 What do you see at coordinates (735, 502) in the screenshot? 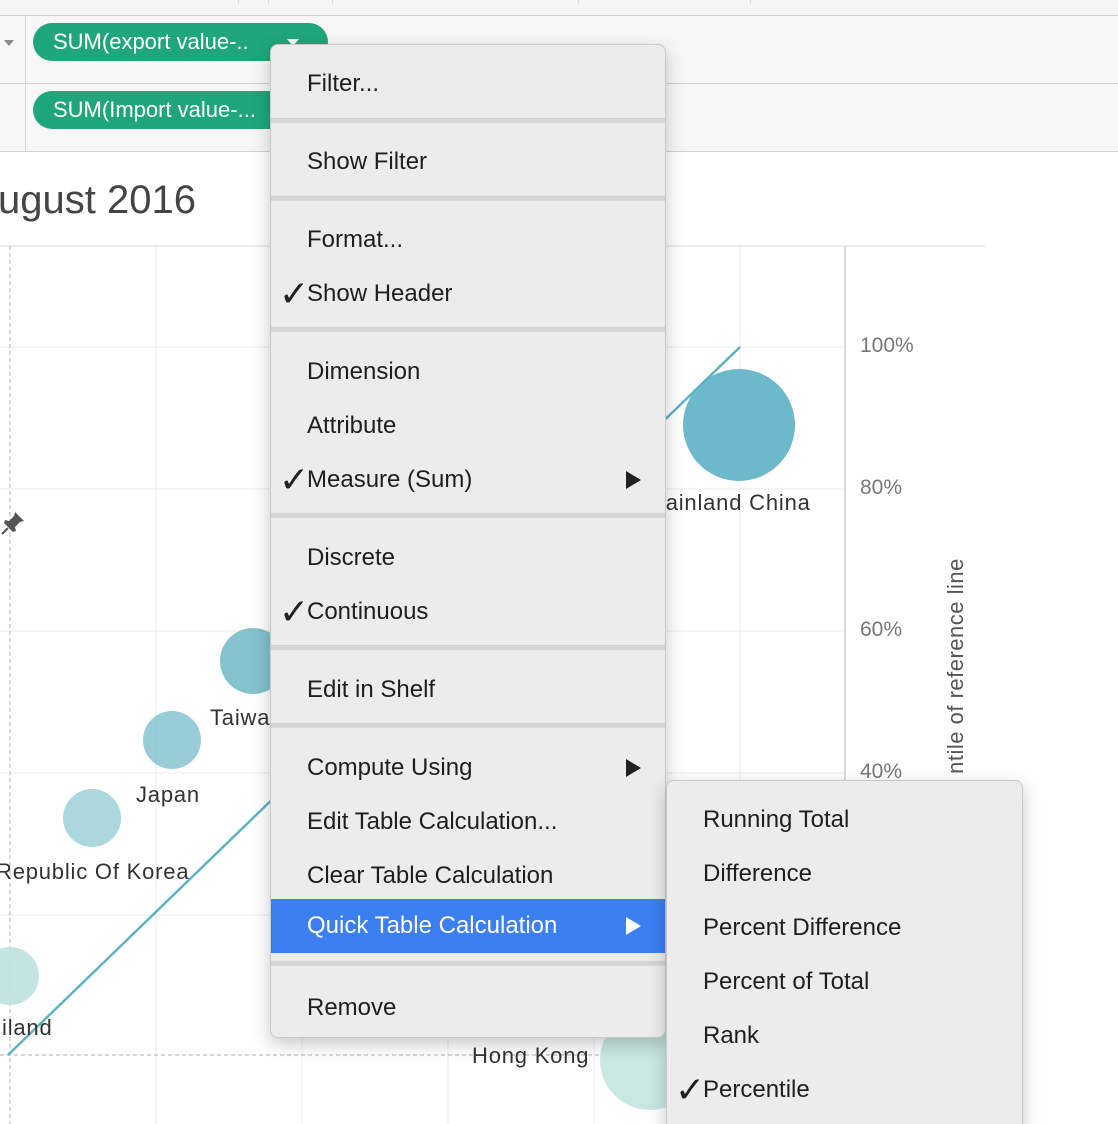
I see `mark-label-china: lainland China` at bounding box center [735, 502].